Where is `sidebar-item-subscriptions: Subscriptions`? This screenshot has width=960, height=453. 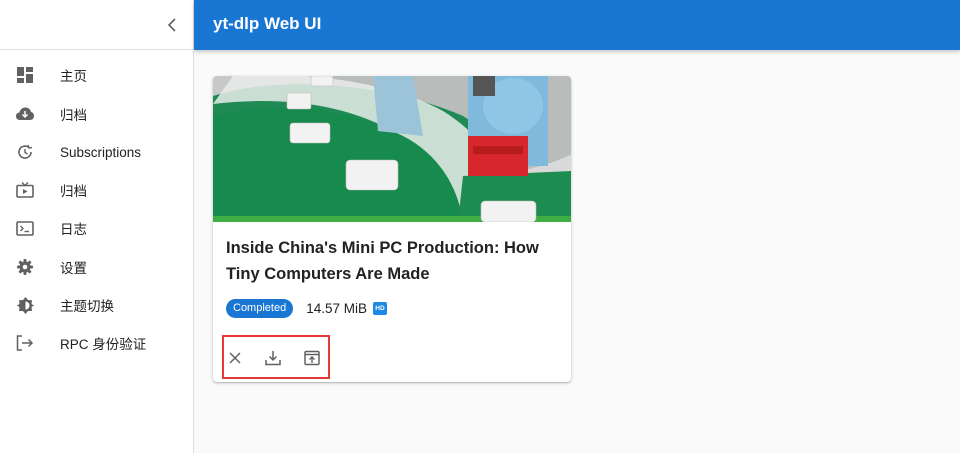 sidebar-item-subscriptions: Subscriptions is located at coordinates (97, 152).